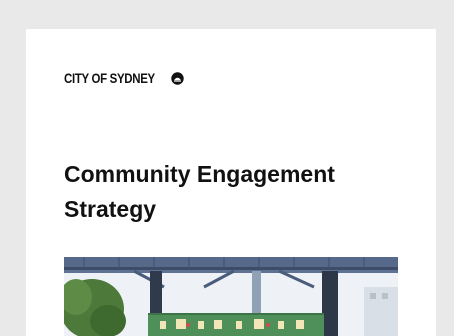  What do you see at coordinates (199, 174) in the screenshot?
I see `document-title-line-1: Community Engagement` at bounding box center [199, 174].